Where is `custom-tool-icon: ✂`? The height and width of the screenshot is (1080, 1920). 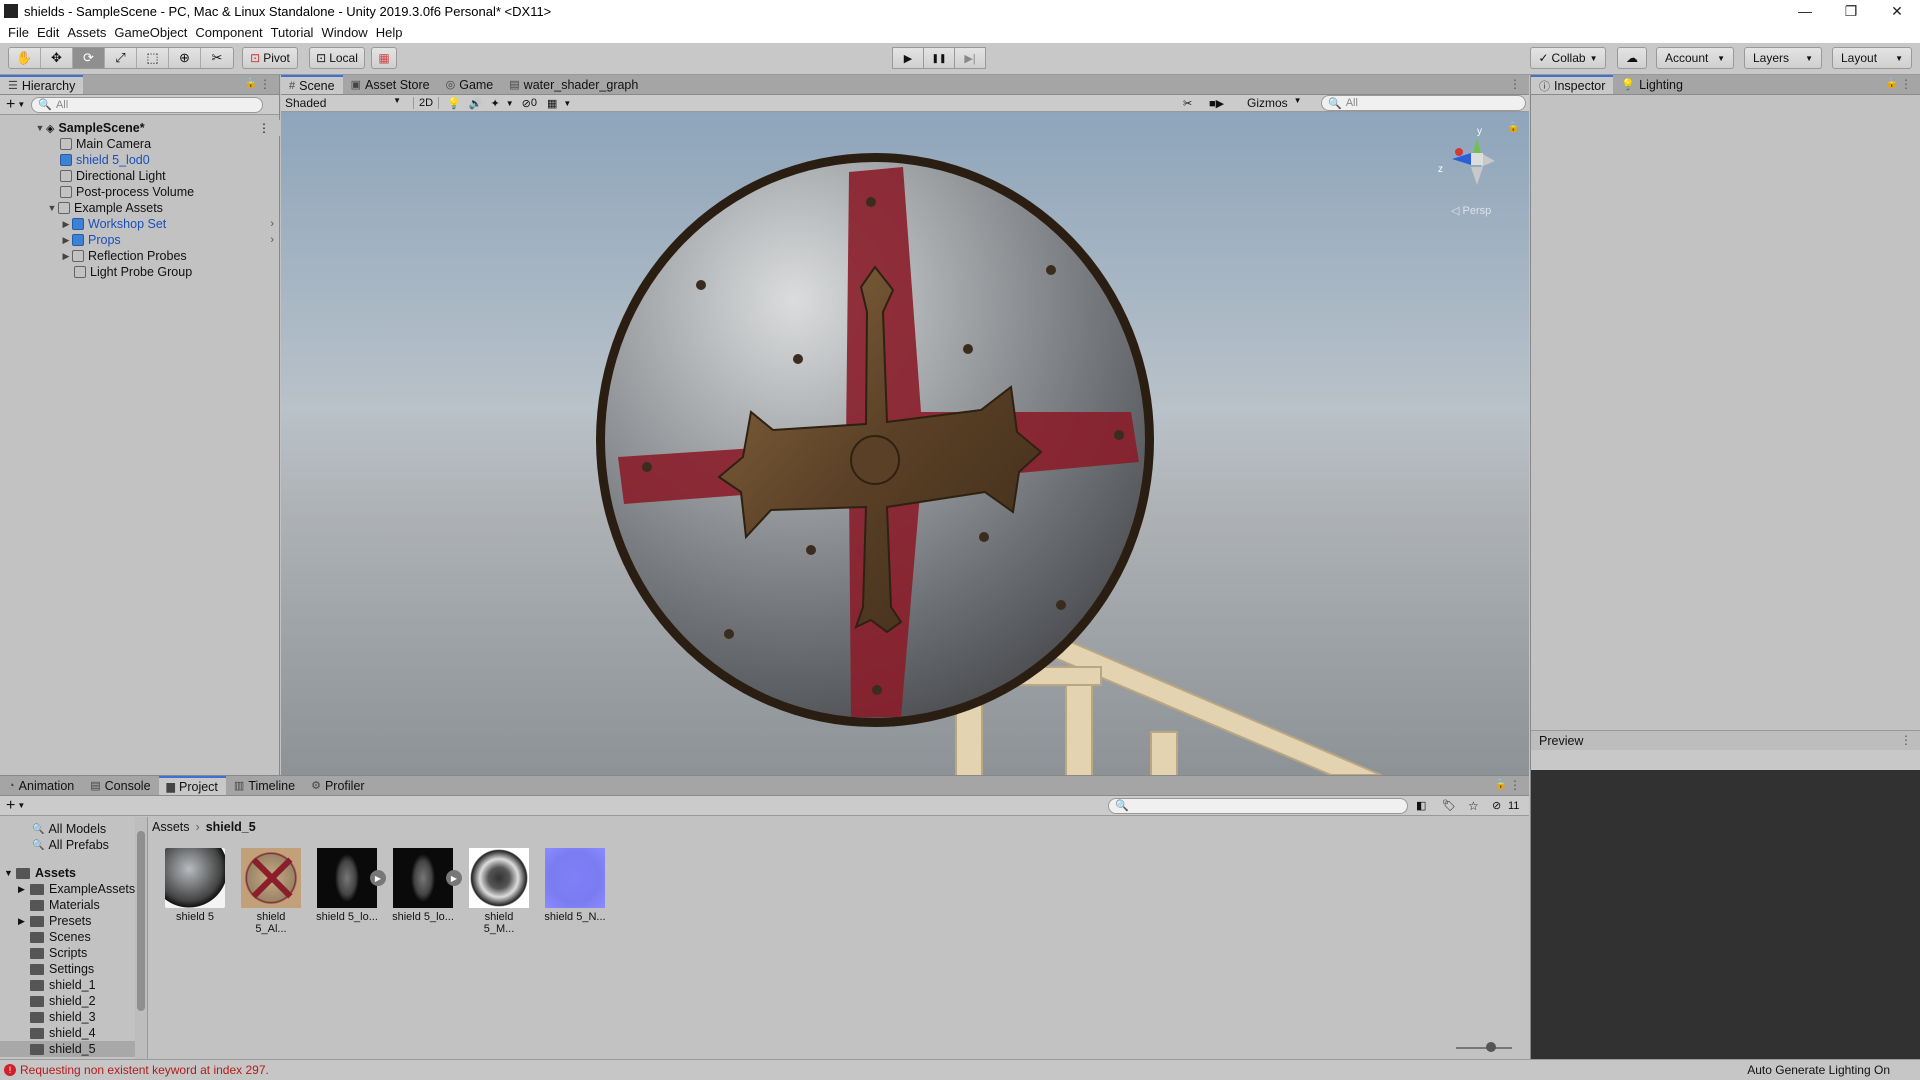
custom-tool-icon: ✂ is located at coordinates (217, 58).